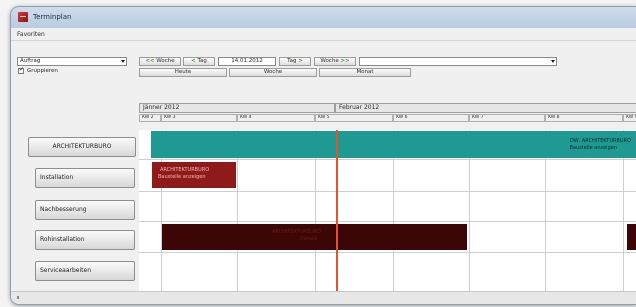 This screenshot has height=307, width=636. What do you see at coordinates (337, 210) in the screenshot?
I see `today-marker` at bounding box center [337, 210].